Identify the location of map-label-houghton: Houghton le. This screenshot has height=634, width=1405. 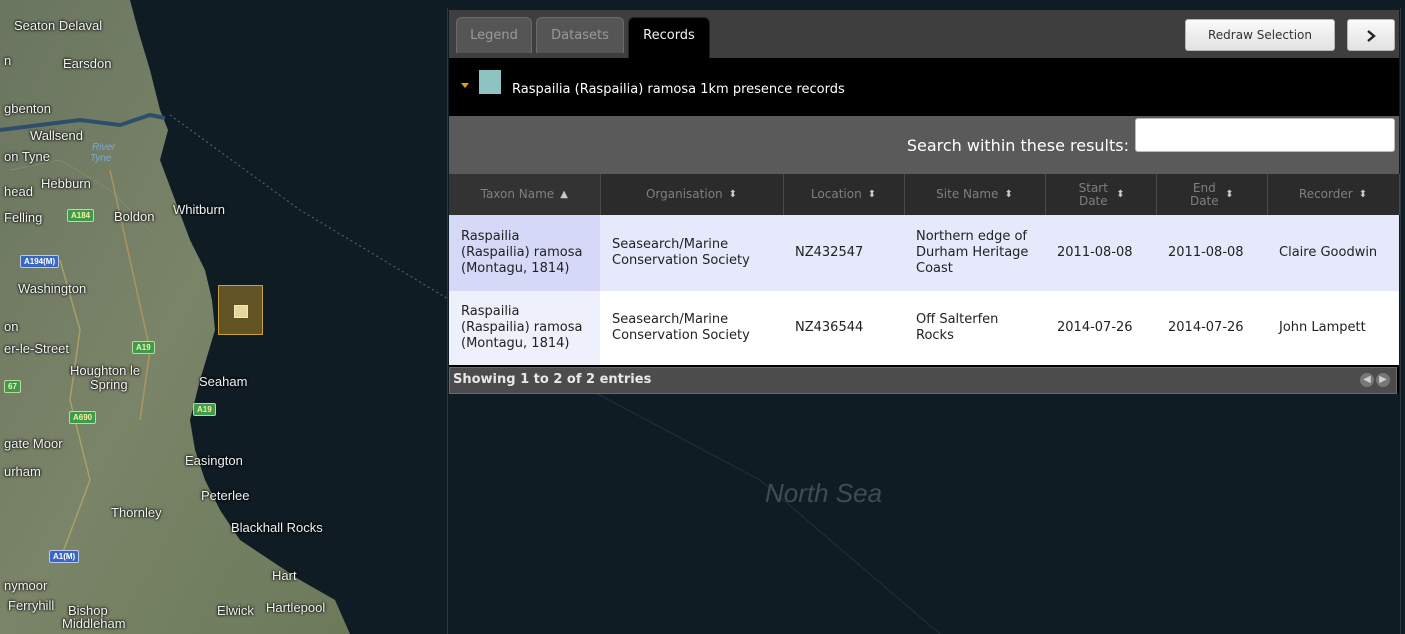
(105, 370).